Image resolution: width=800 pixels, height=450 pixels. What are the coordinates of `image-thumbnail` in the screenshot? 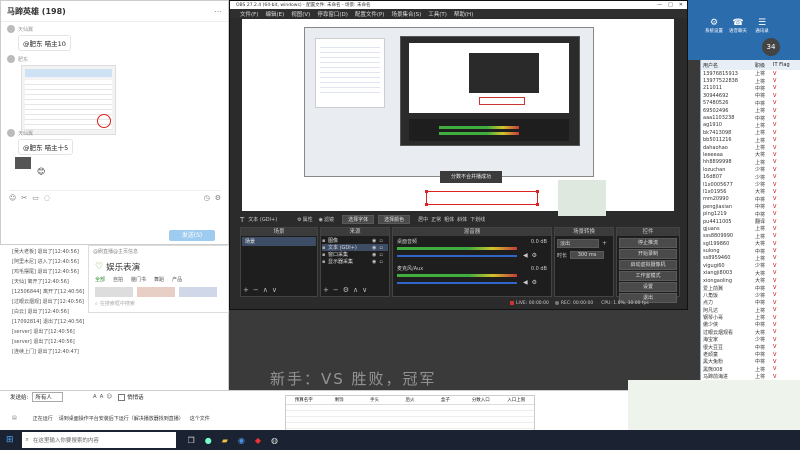 It's located at (23, 163).